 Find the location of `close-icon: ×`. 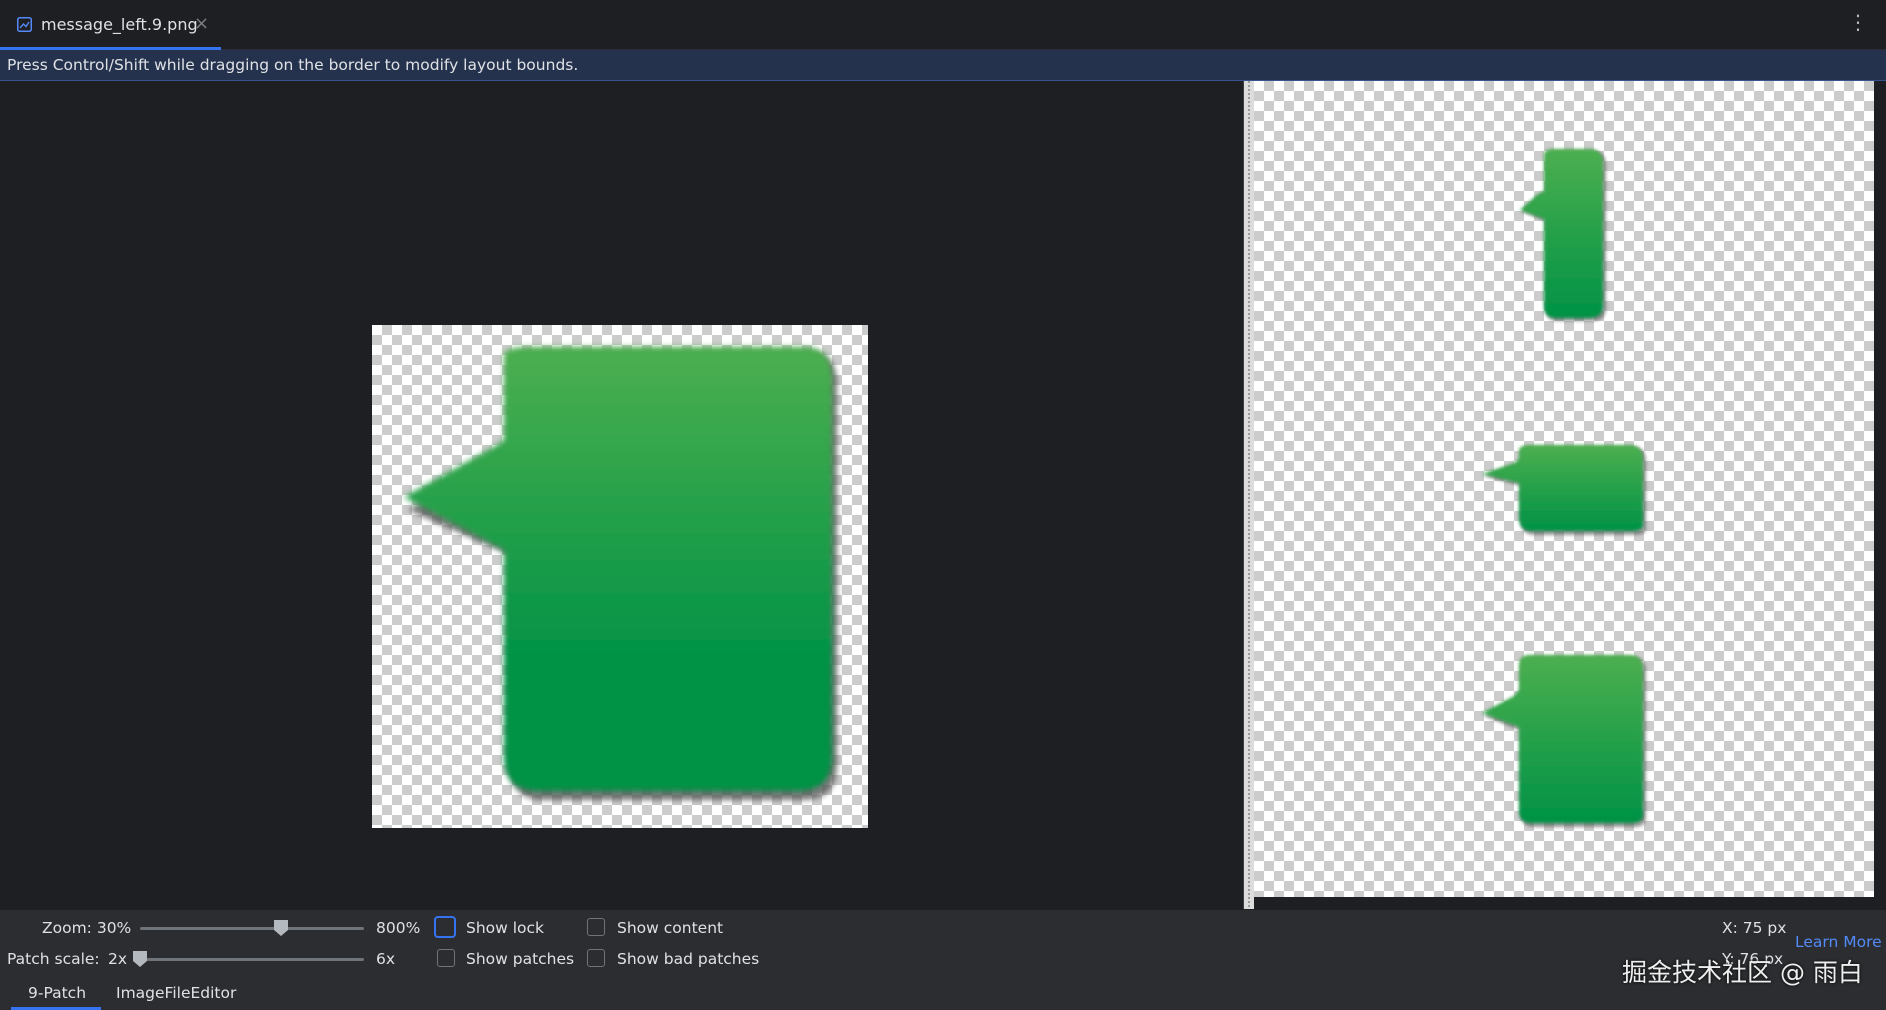

close-icon: × is located at coordinates (201, 23).